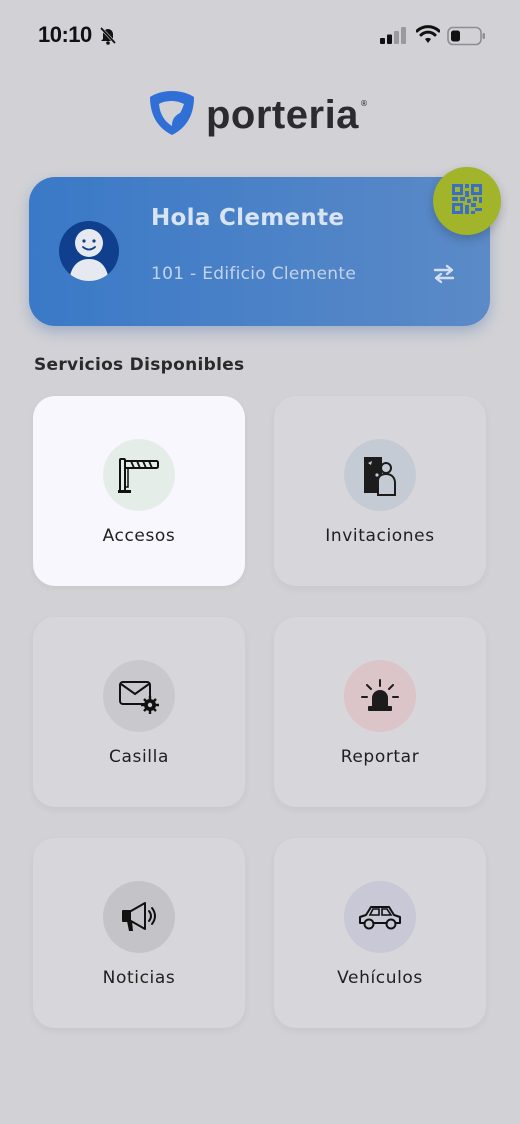 The width and height of the screenshot is (520, 1124). I want to click on service-card-accesos: Accesos, so click(139, 491).